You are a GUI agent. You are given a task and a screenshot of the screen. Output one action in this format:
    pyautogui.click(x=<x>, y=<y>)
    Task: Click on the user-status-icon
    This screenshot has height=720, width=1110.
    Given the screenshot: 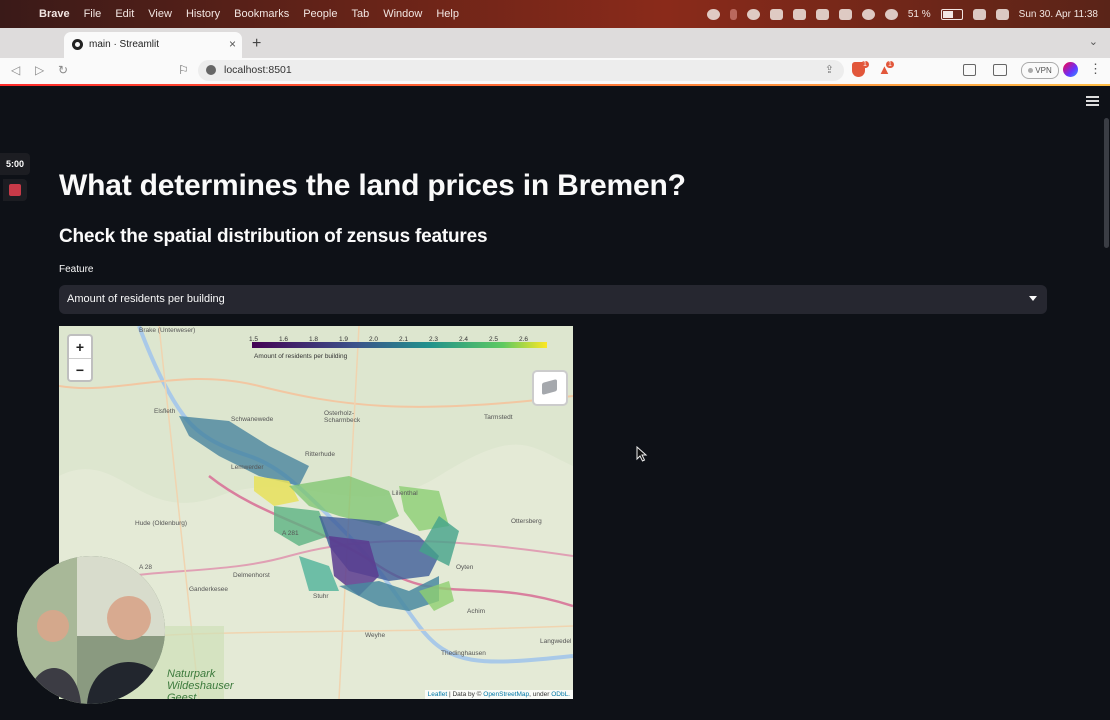 What is the action you would take?
    pyautogui.click(x=891, y=14)
    